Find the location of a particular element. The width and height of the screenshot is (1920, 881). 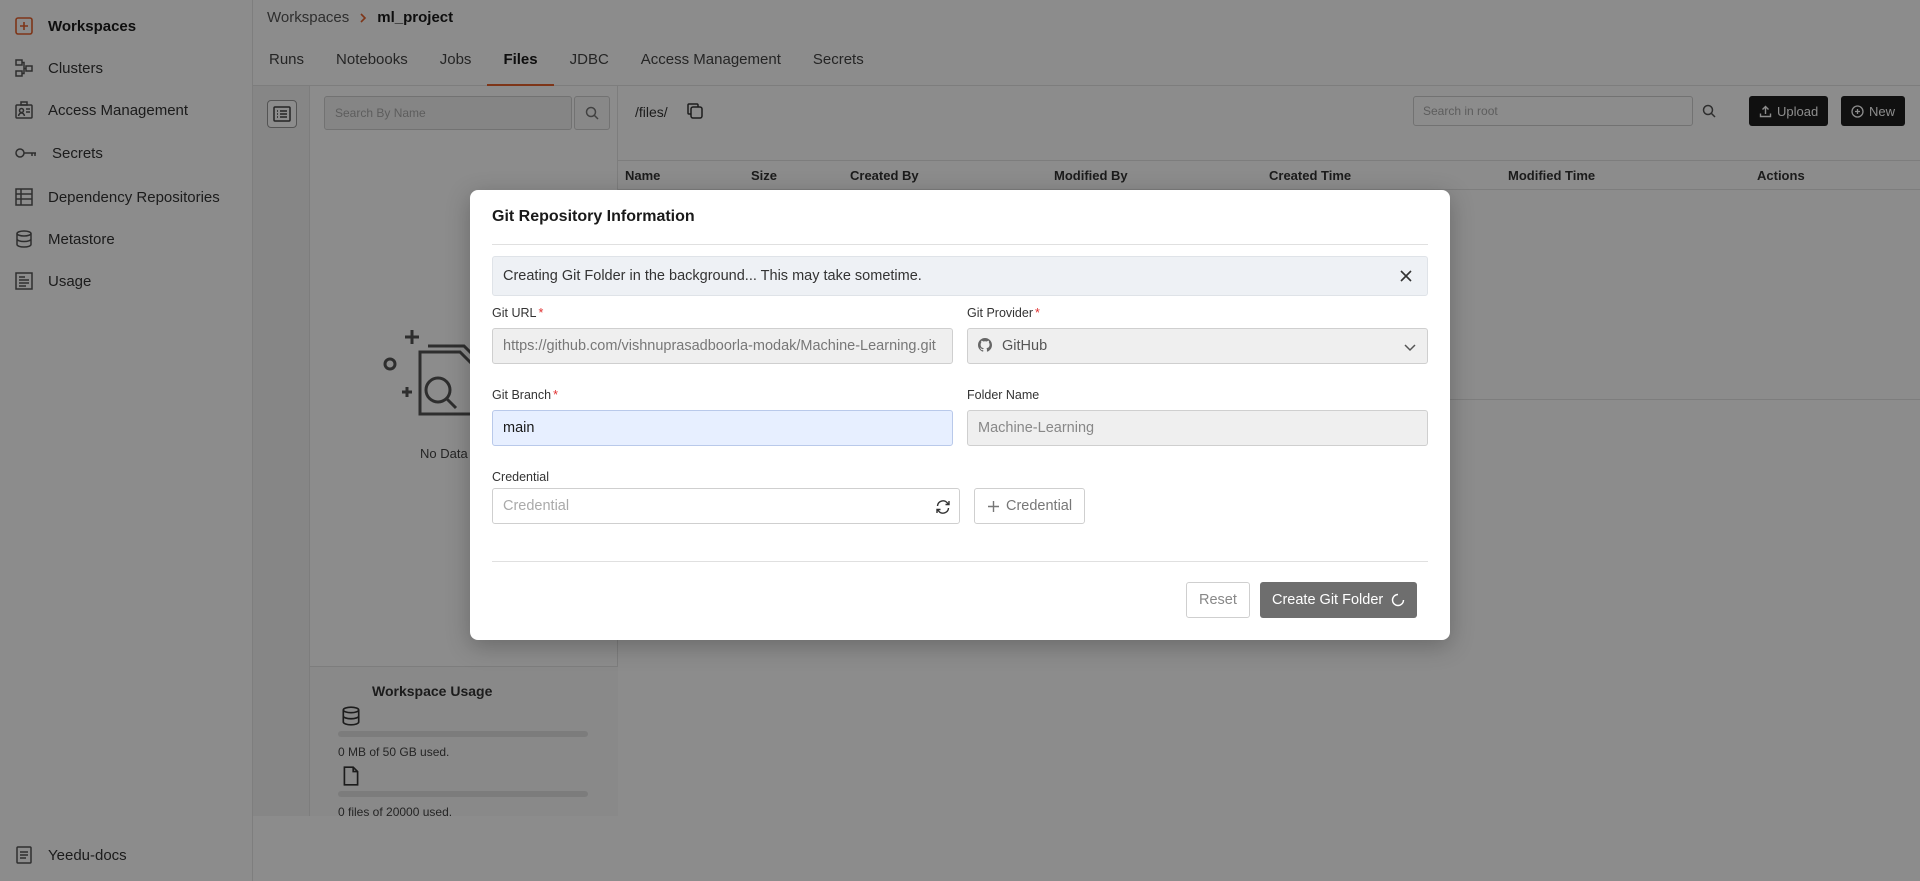

modal-divider-top is located at coordinates (960, 244).